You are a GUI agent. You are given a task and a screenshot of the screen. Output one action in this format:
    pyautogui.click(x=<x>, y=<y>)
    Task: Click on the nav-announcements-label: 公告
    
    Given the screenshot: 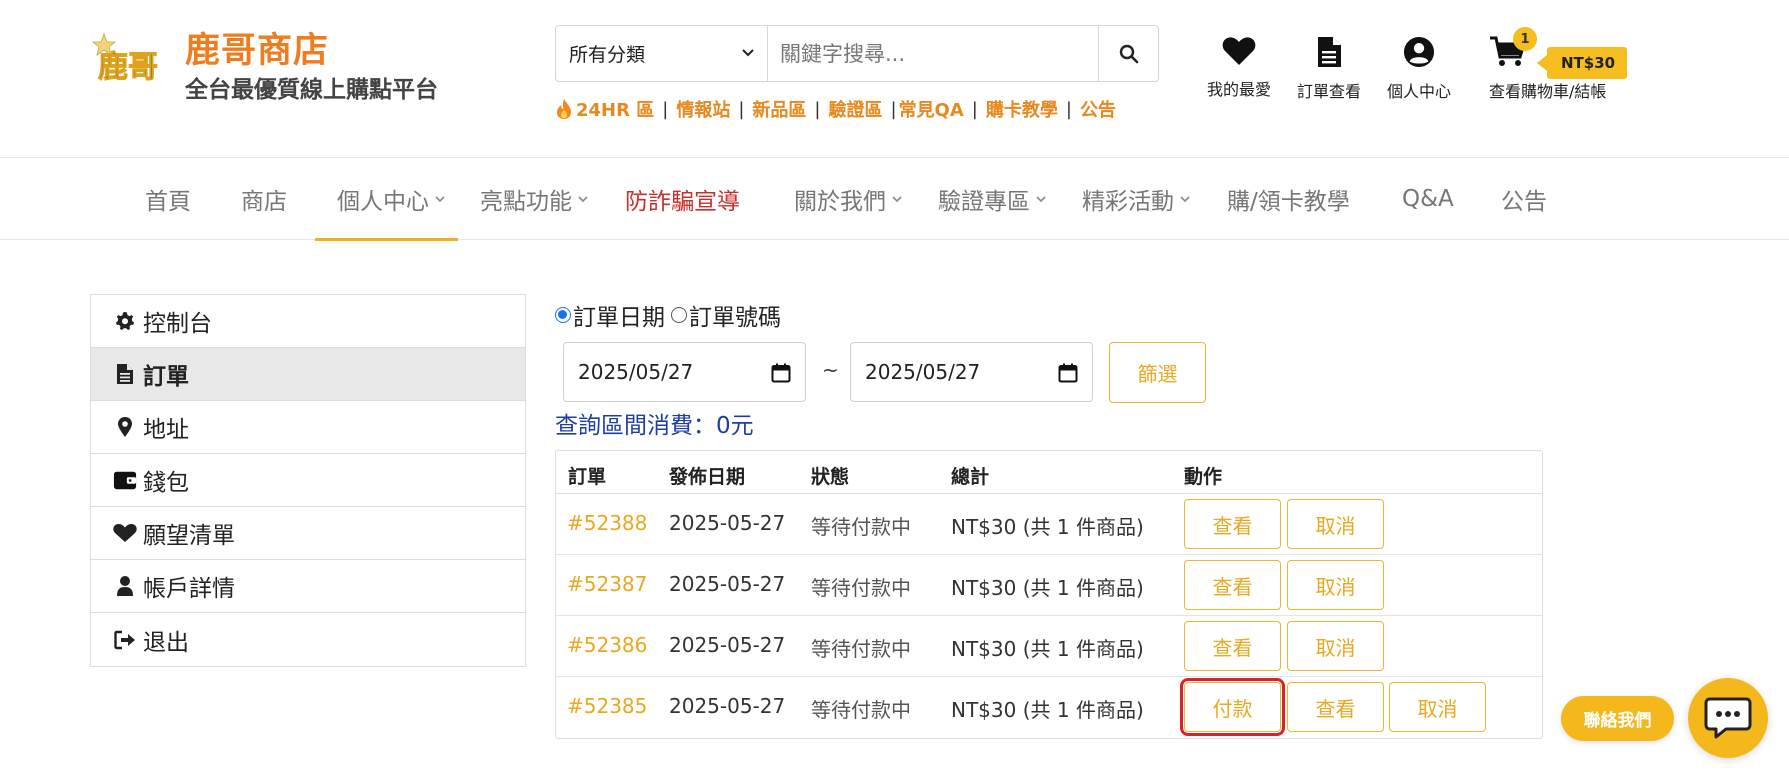 What is the action you would take?
    pyautogui.click(x=1524, y=202)
    